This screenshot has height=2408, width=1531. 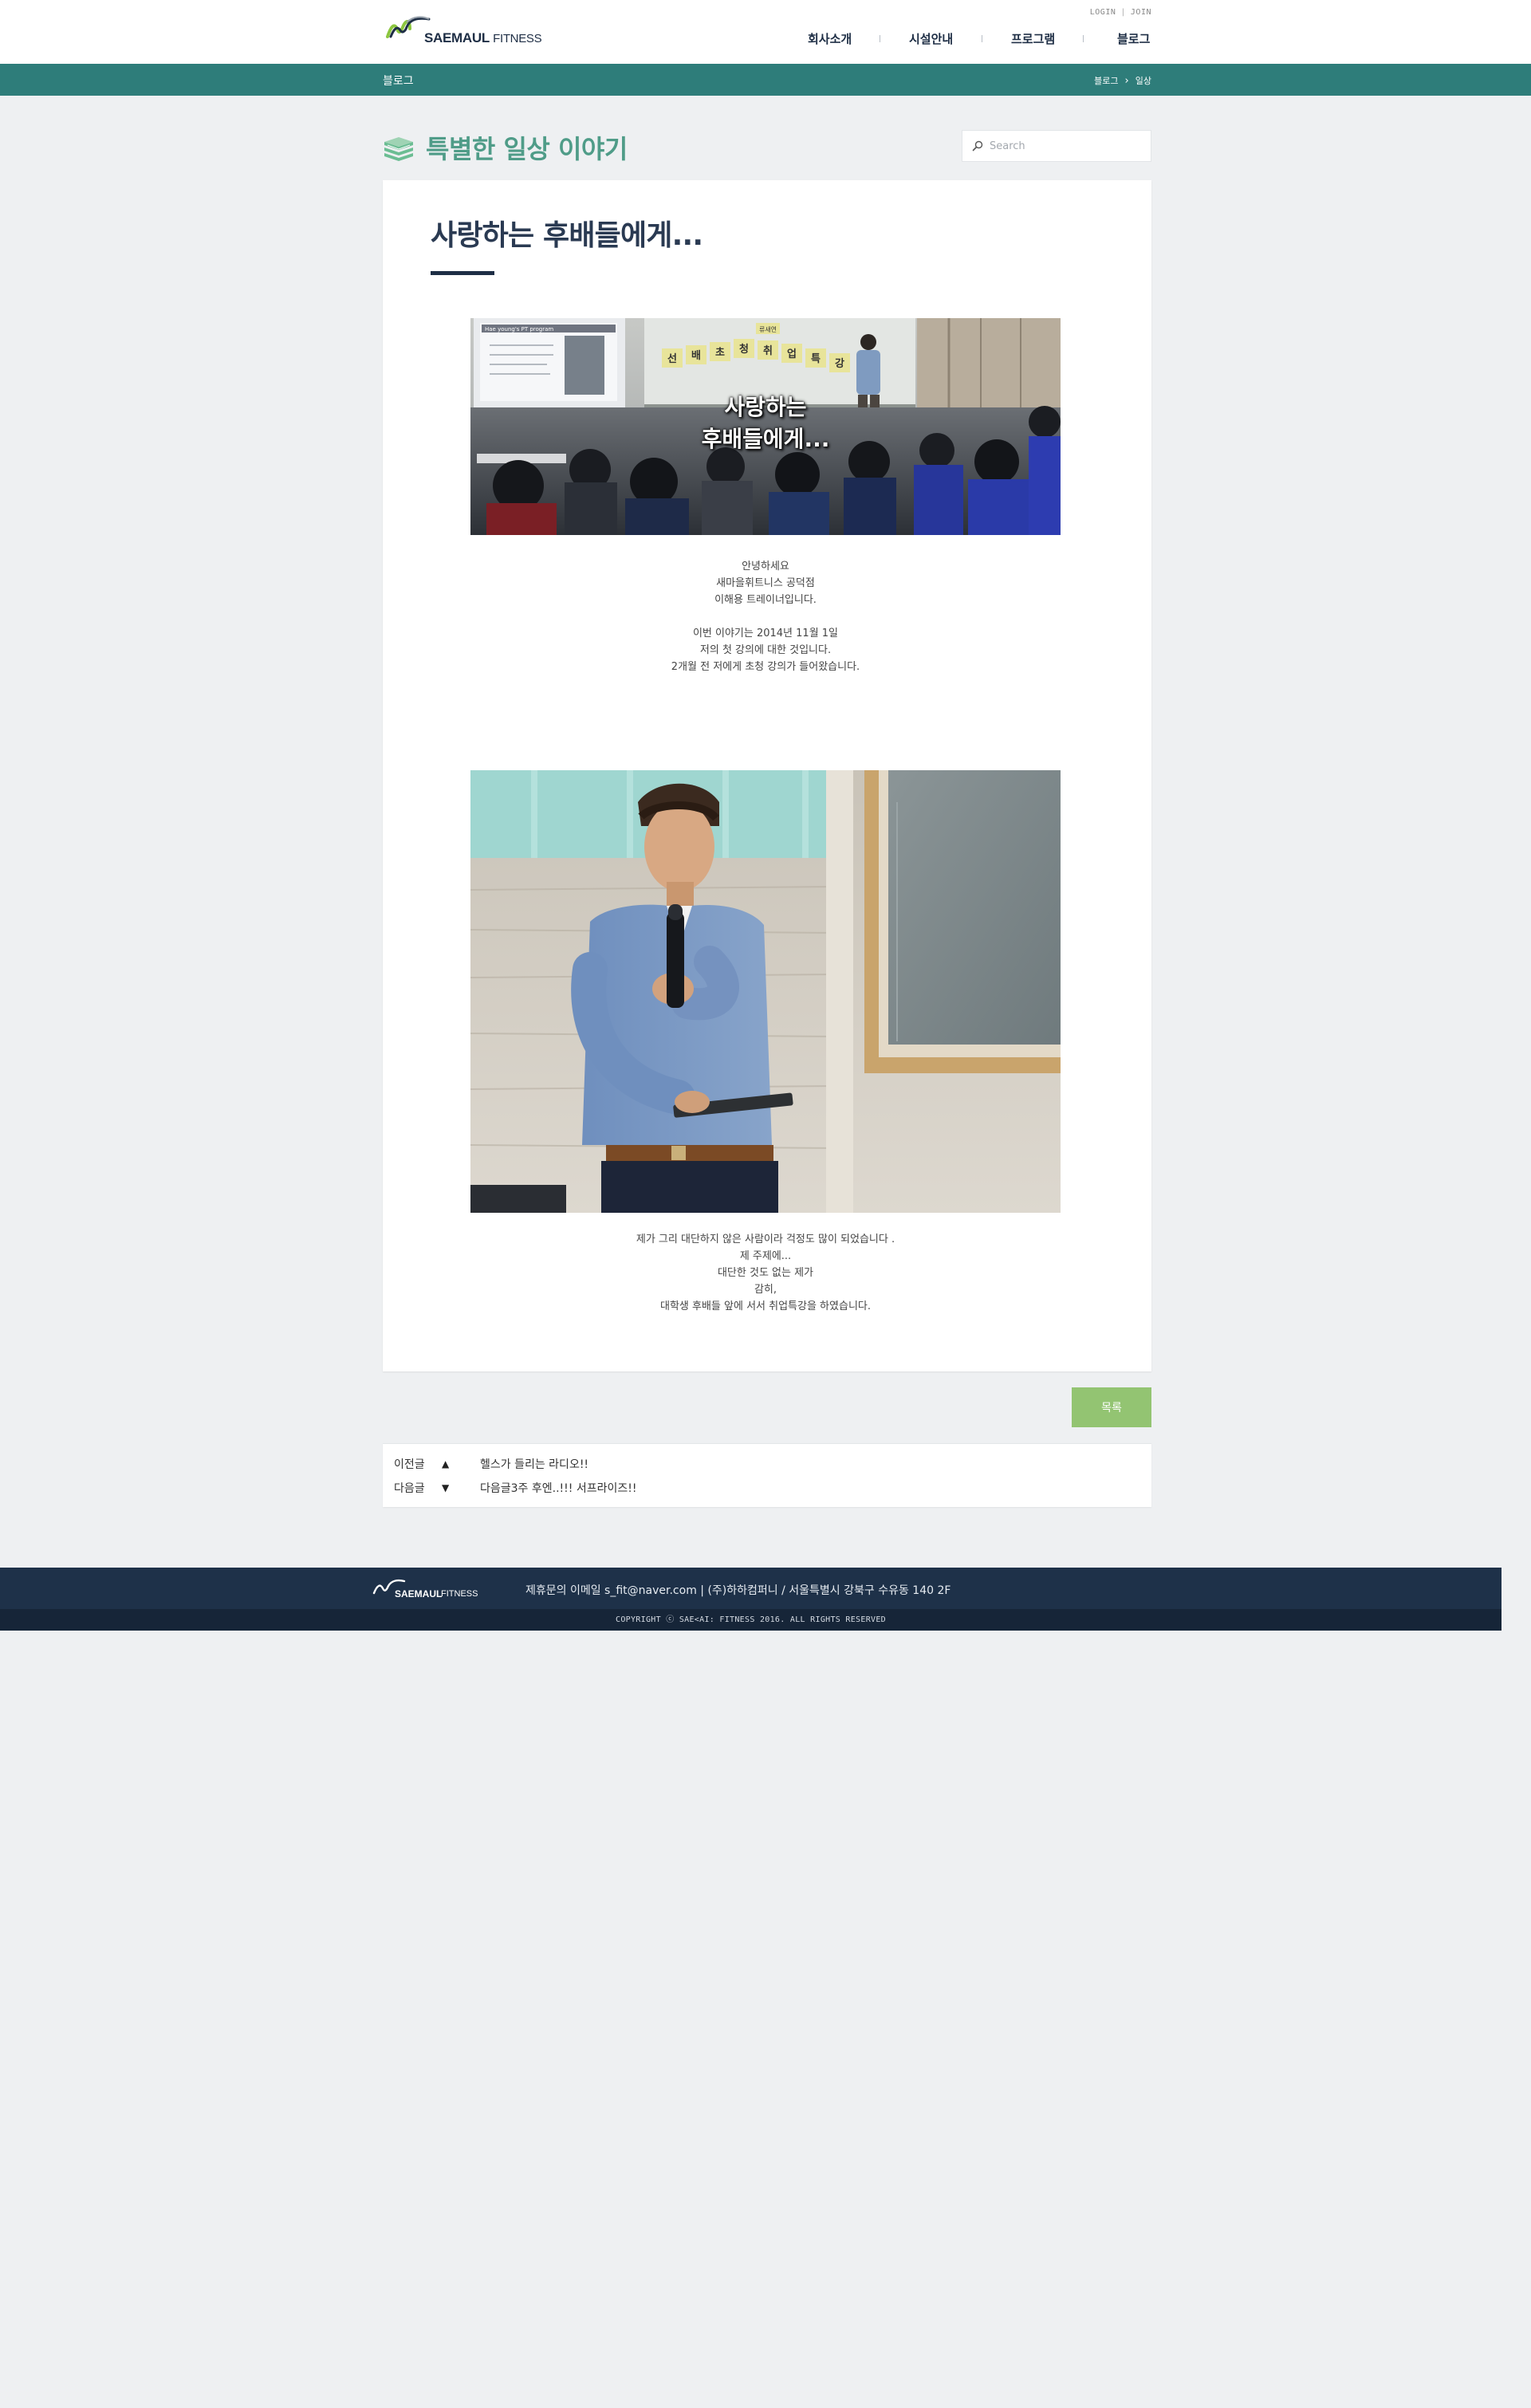 What do you see at coordinates (696, 355) in the screenshot?
I see `svg-text: 배` at bounding box center [696, 355].